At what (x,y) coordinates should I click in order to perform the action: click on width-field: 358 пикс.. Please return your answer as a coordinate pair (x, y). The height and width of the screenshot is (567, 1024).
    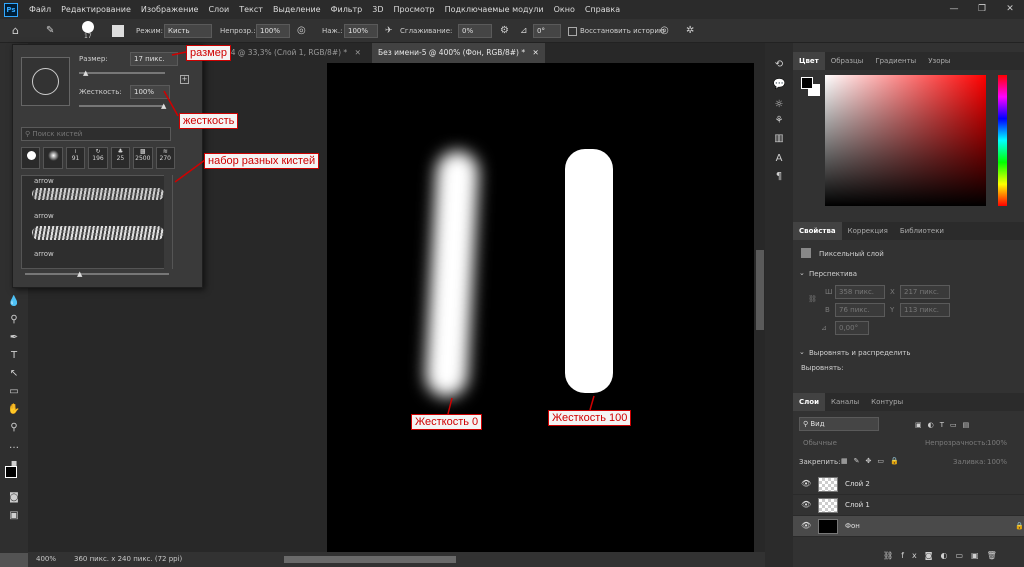
    Looking at the image, I should click on (860, 292).